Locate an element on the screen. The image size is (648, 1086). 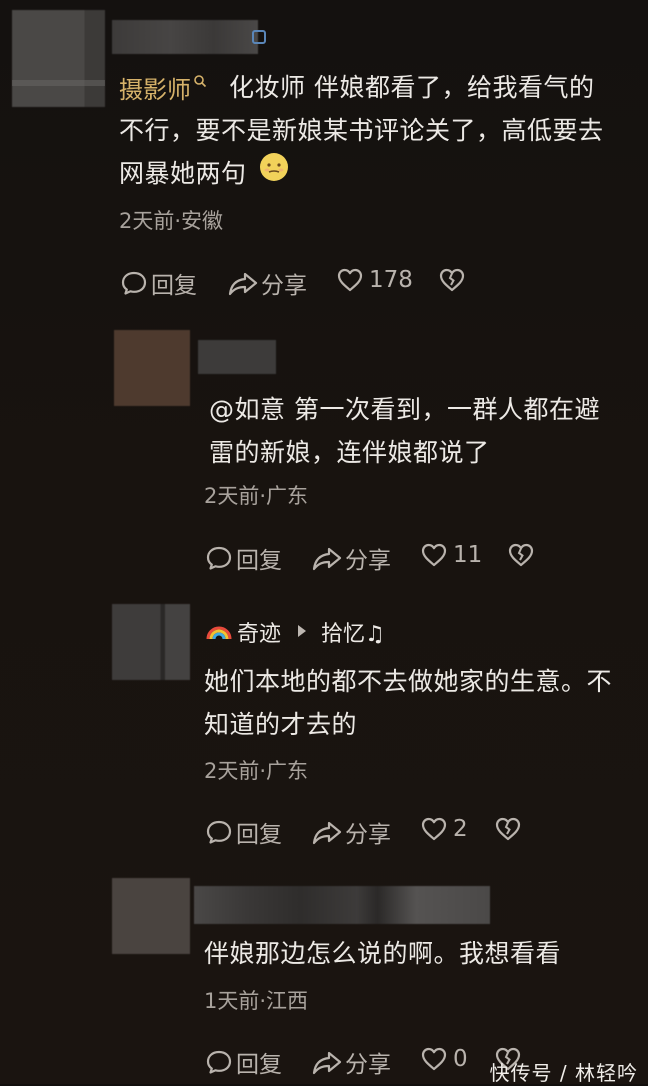
comment-2-share-button: 分享 is located at coordinates (351, 558).